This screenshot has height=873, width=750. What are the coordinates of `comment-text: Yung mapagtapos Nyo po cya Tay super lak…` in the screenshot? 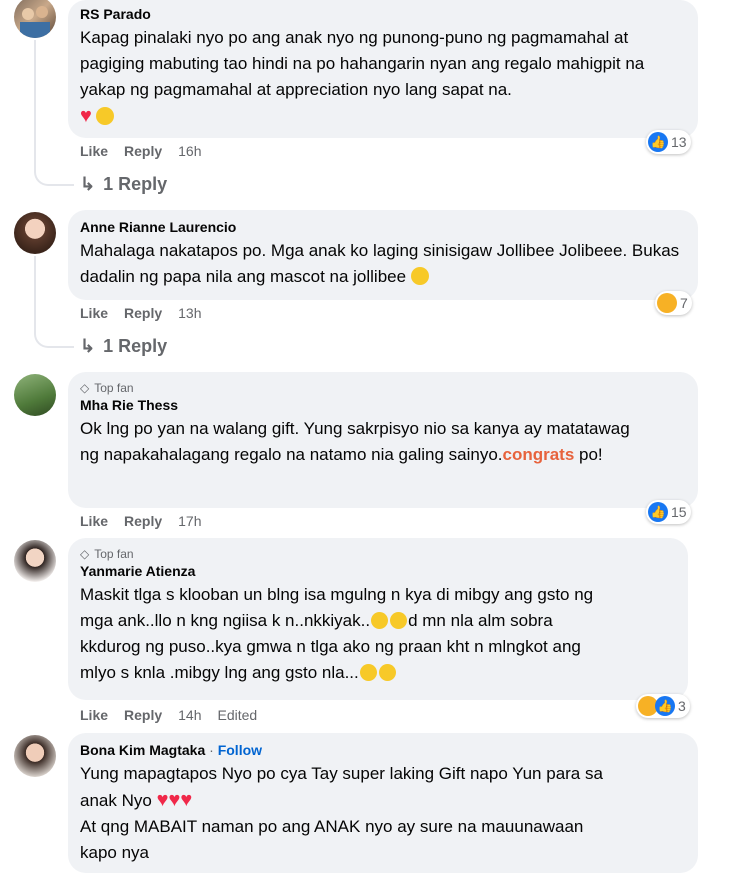 It's located at (341, 813).